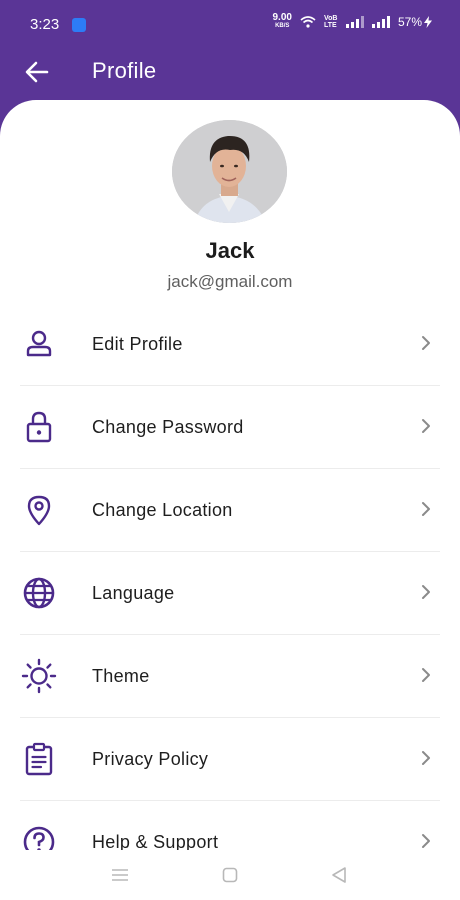 The width and height of the screenshot is (460, 900). I want to click on sun-icon, so click(39, 676).